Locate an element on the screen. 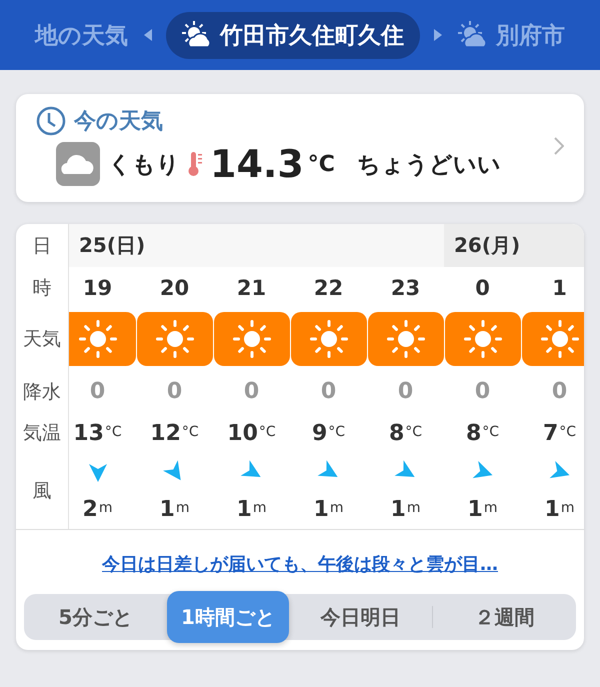 This screenshot has height=687, width=600. temperature: 10 is located at coordinates (242, 433).